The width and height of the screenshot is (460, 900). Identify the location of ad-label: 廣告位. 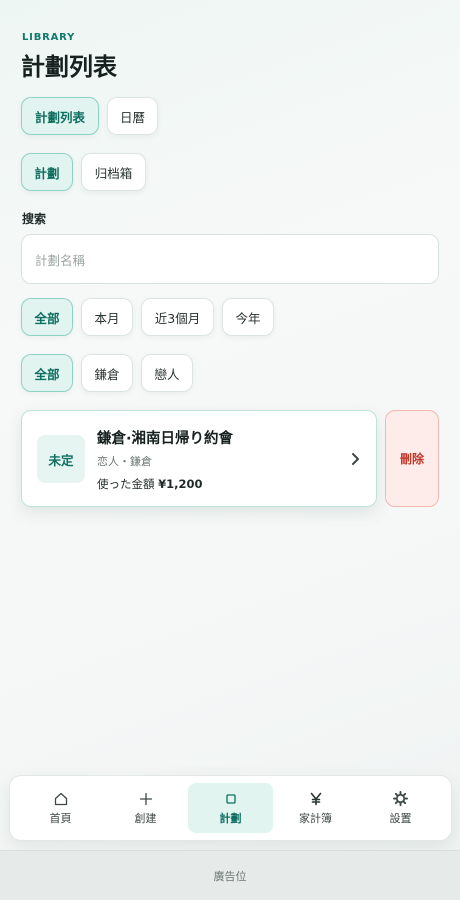
(230, 876).